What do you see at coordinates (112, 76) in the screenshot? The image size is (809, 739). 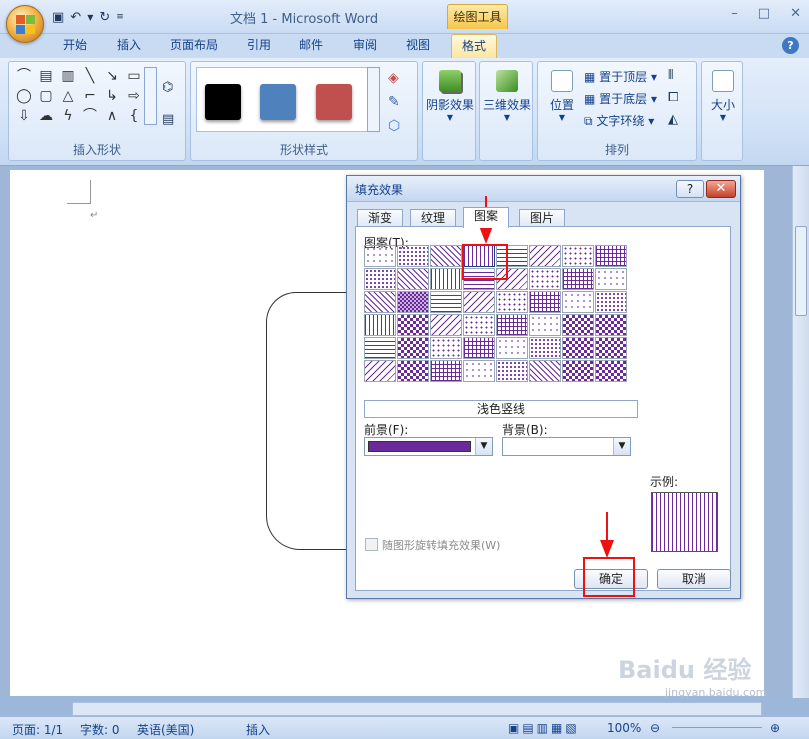 I see `arrow-line-icon: ↘` at bounding box center [112, 76].